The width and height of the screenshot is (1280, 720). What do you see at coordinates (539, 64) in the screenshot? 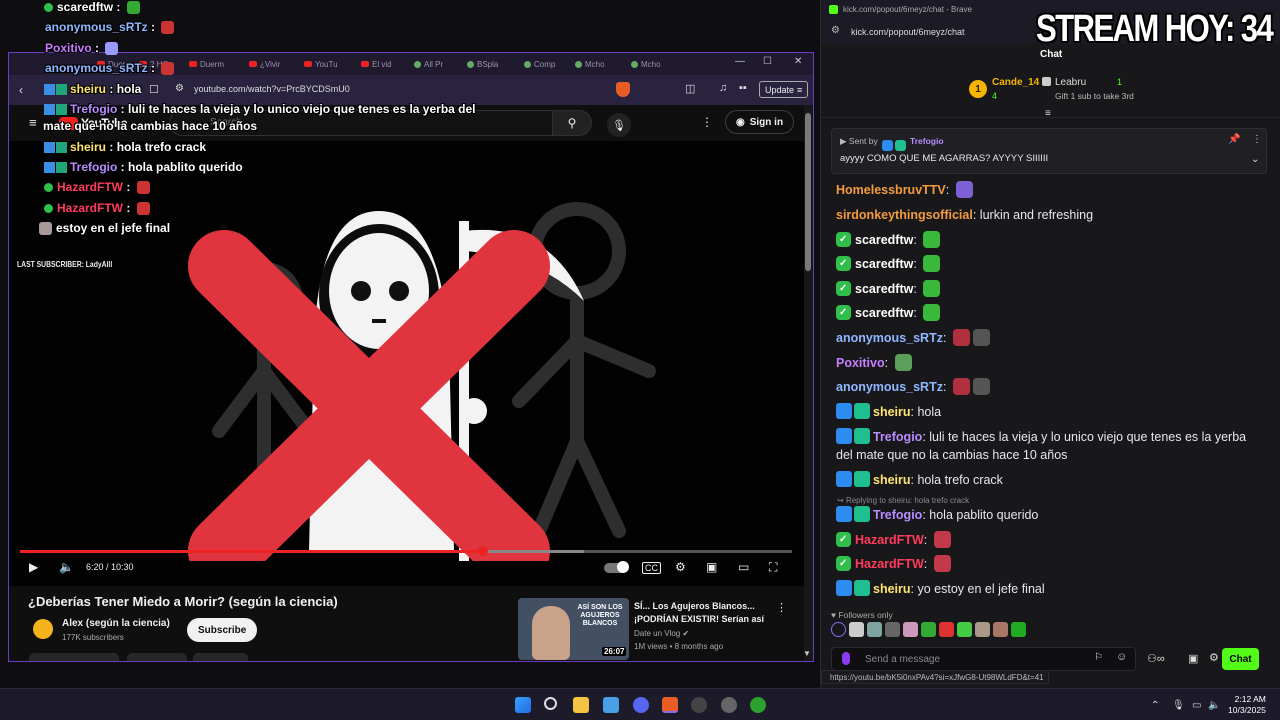
I see `browser-tab: Comp` at bounding box center [539, 64].